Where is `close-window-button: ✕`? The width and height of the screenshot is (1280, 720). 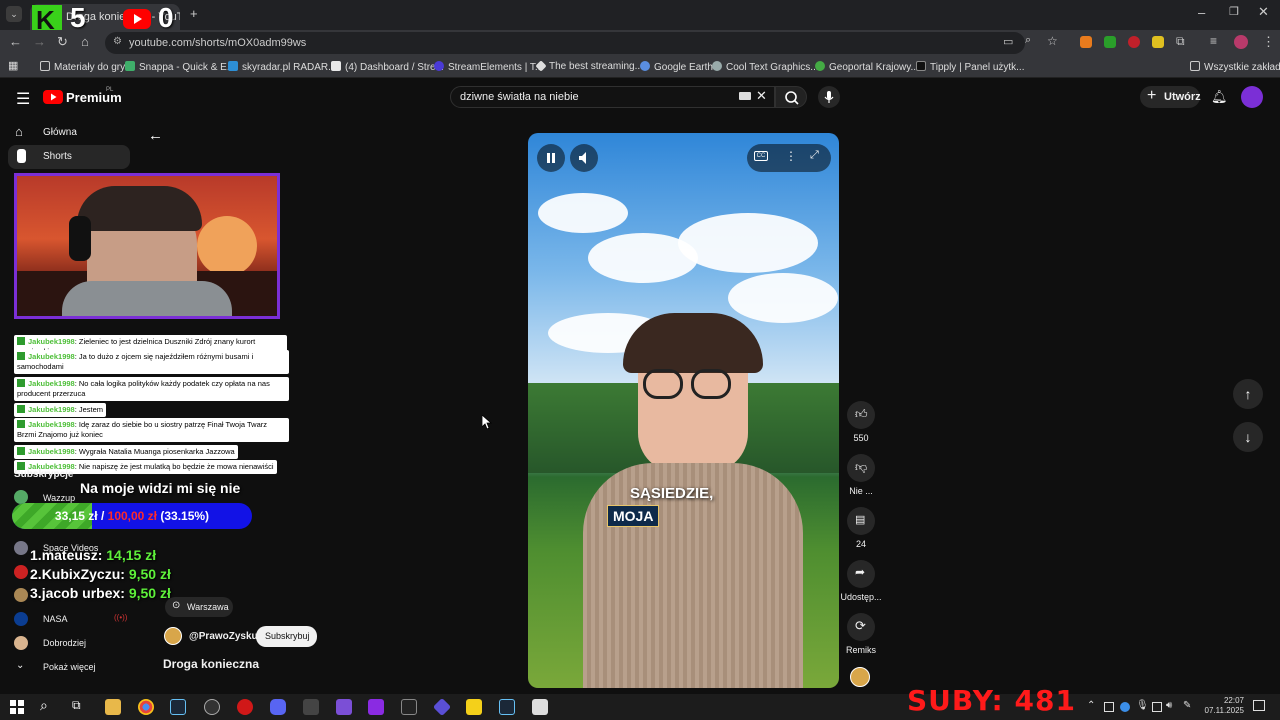
close-window-button: ✕ is located at coordinates (1263, 12).